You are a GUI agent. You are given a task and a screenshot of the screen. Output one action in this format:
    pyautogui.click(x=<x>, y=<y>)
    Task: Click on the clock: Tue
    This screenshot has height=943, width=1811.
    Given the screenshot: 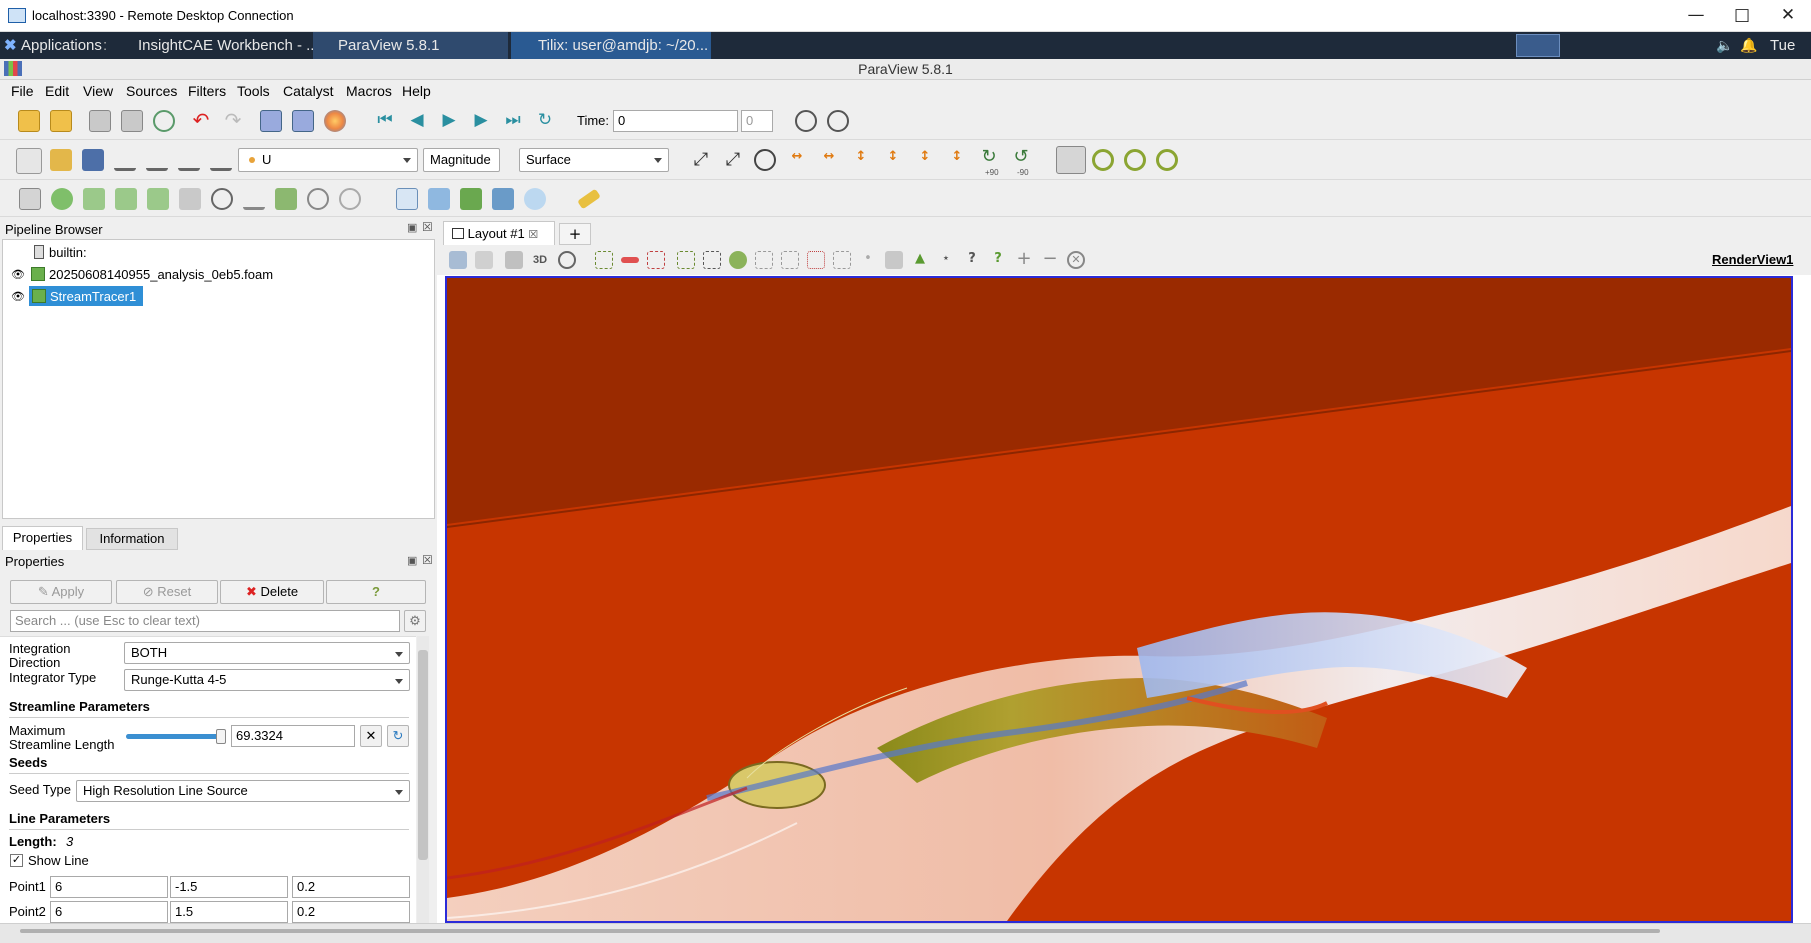 What is the action you would take?
    pyautogui.click(x=1782, y=45)
    